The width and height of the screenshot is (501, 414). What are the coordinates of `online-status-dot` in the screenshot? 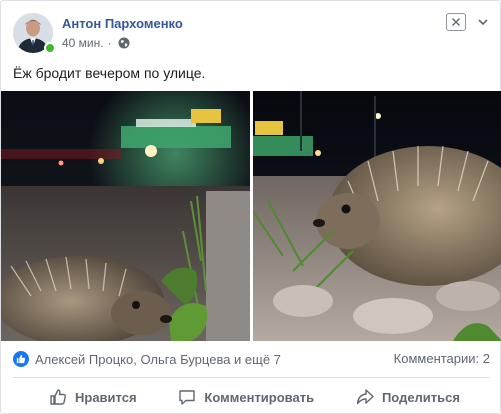 It's located at (50, 48).